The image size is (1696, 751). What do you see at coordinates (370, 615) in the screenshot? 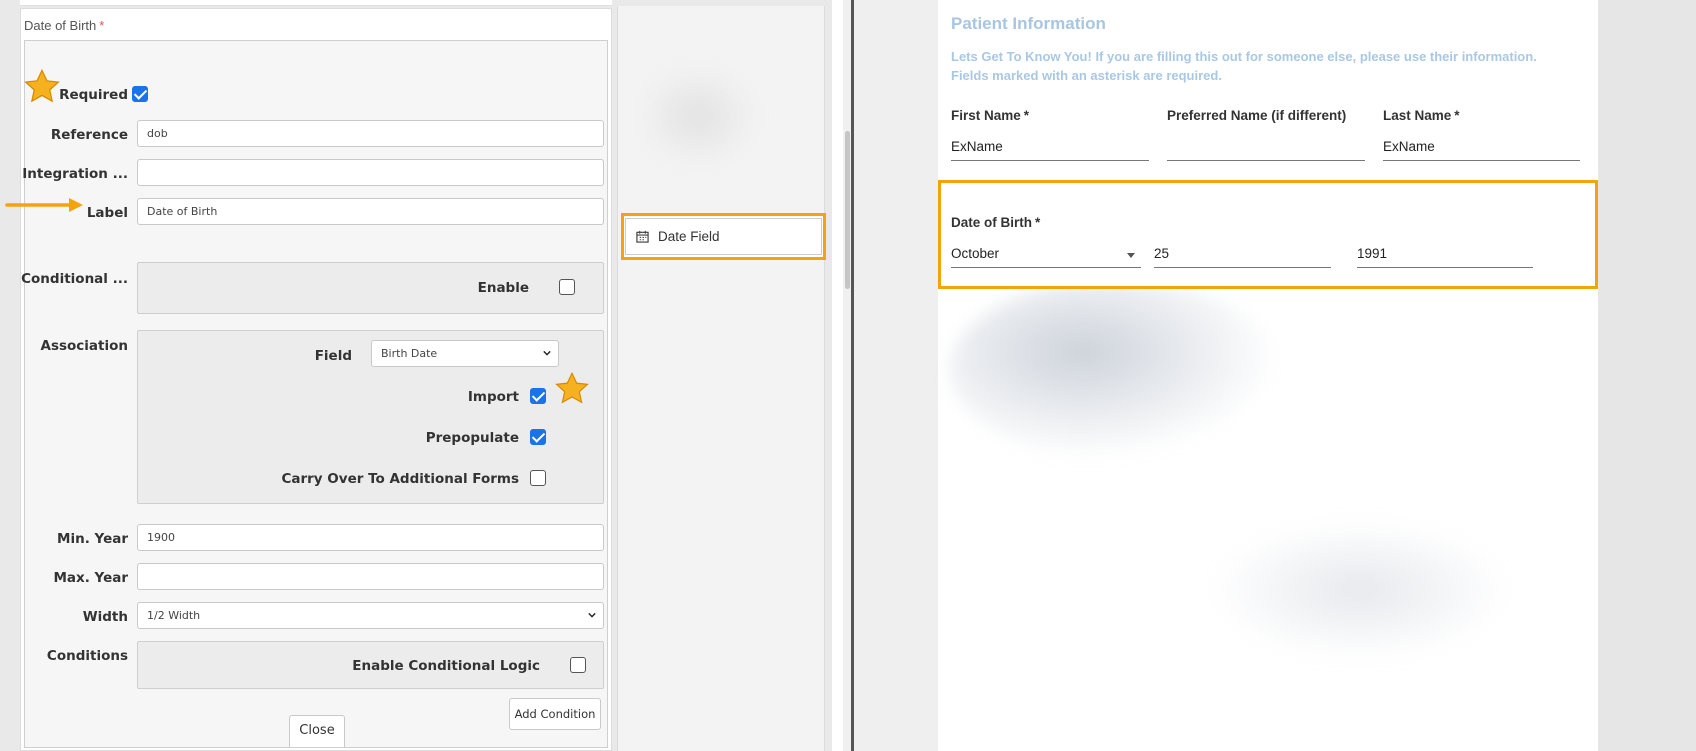
I see `width-select: 1/2 Width` at bounding box center [370, 615].